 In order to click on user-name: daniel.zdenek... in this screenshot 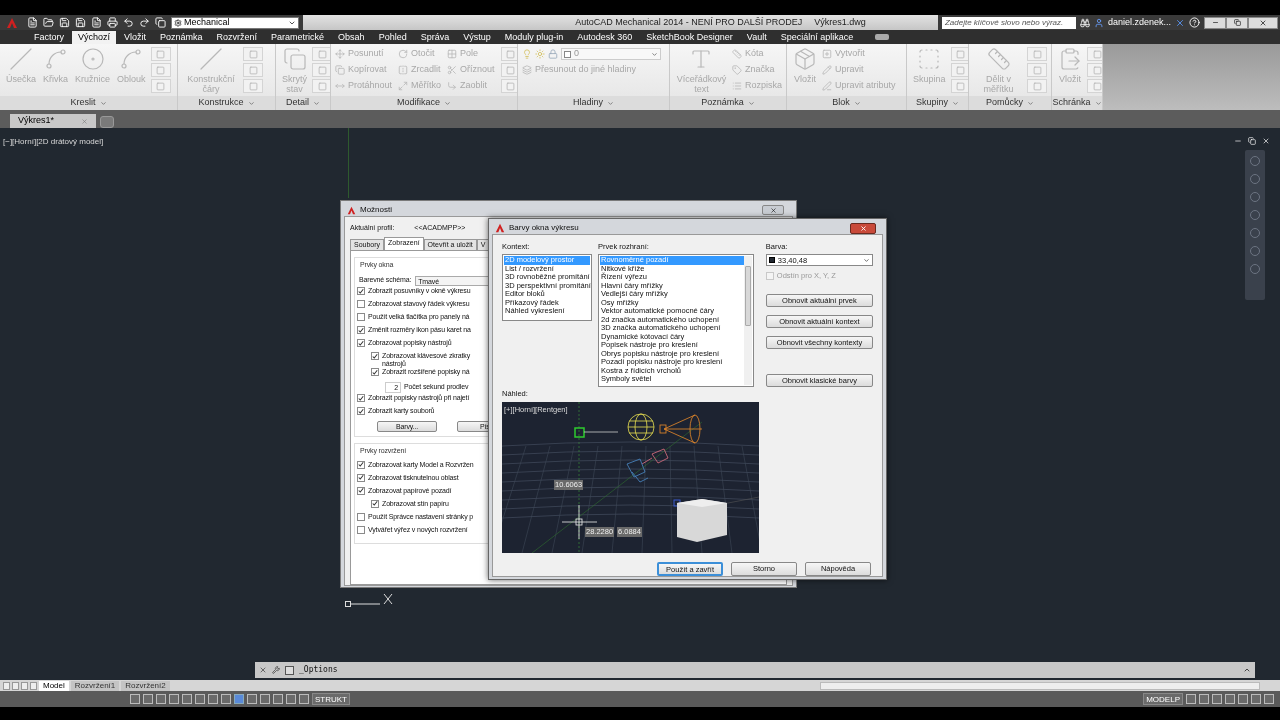, I will do `click(1139, 22)`.